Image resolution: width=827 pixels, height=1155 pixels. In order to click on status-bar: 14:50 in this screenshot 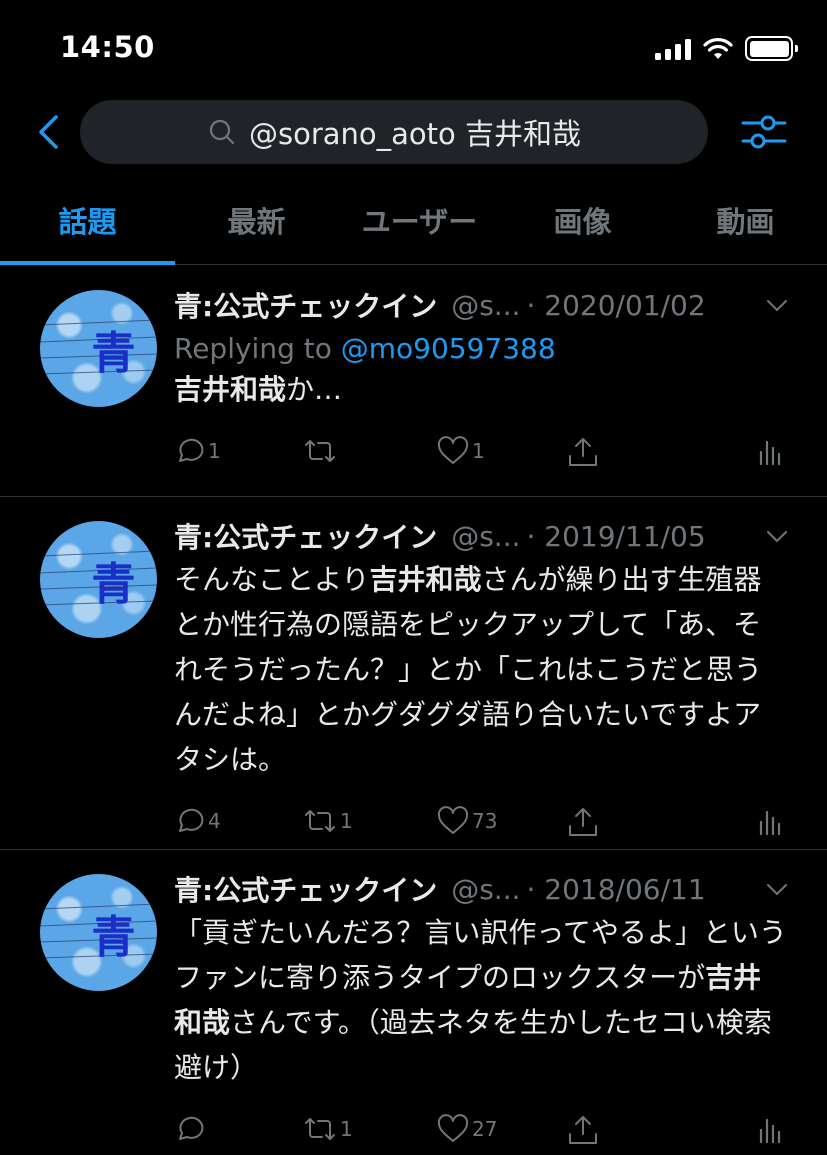, I will do `click(413, 48)`.